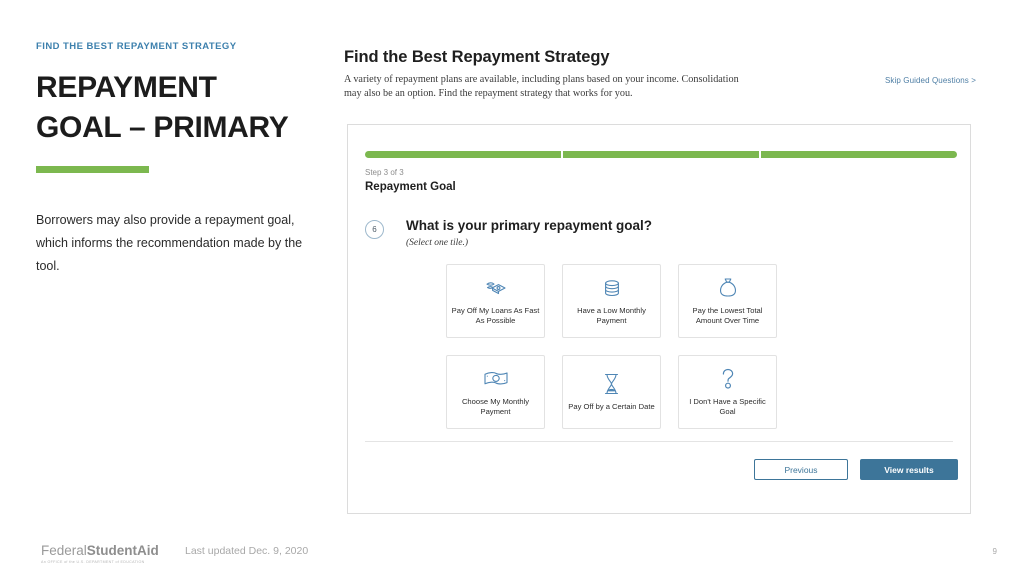 Image resolution: width=1024 pixels, height=576 pixels. I want to click on goal-tile-lowest-total: Pay the Lowest Total Amount Over Time, so click(727, 301).